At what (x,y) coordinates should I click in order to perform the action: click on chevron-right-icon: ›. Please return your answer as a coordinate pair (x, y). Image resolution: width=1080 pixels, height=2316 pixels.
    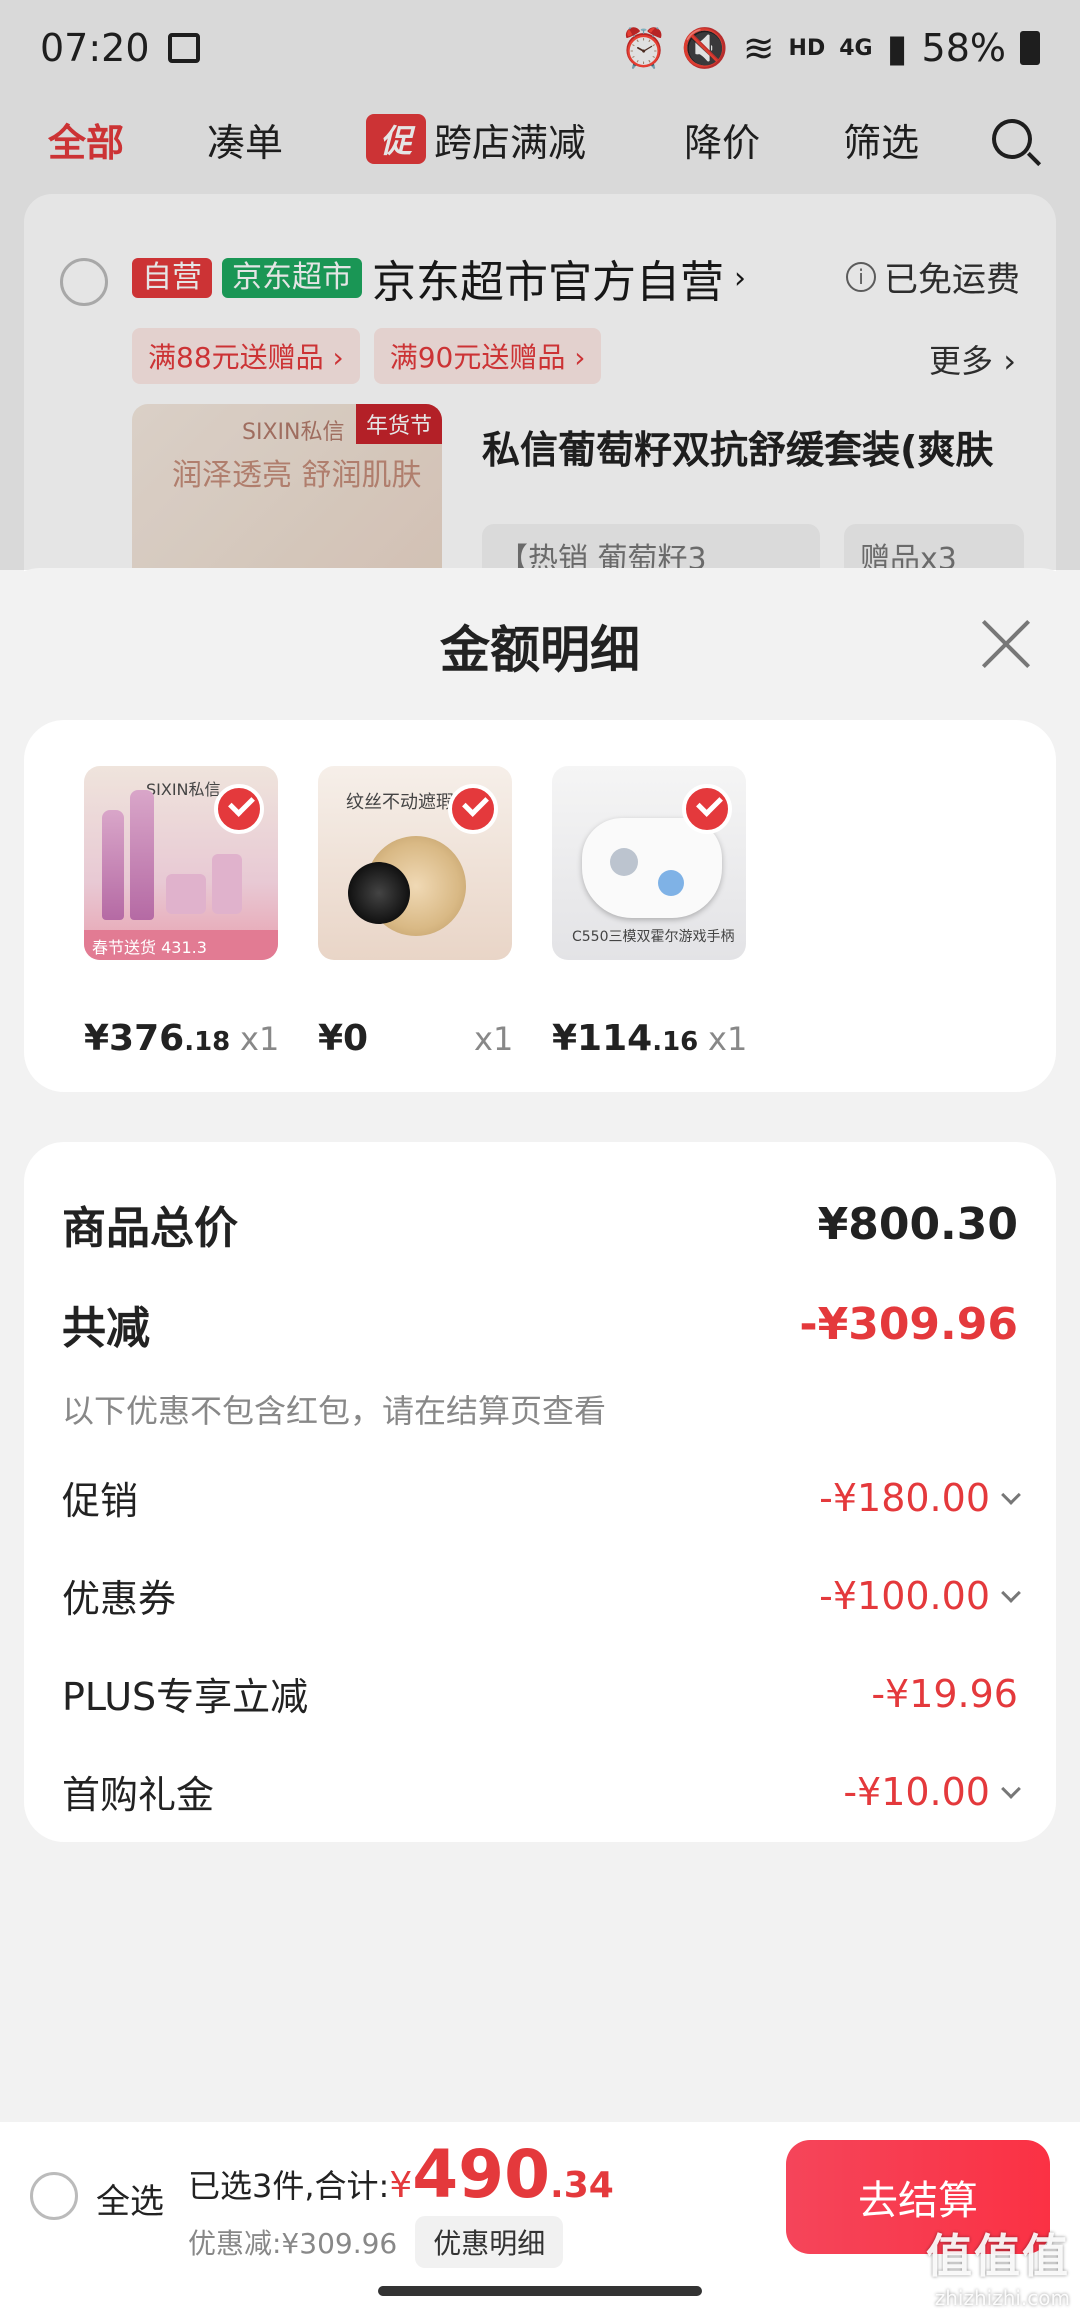
    Looking at the image, I should click on (740, 278).